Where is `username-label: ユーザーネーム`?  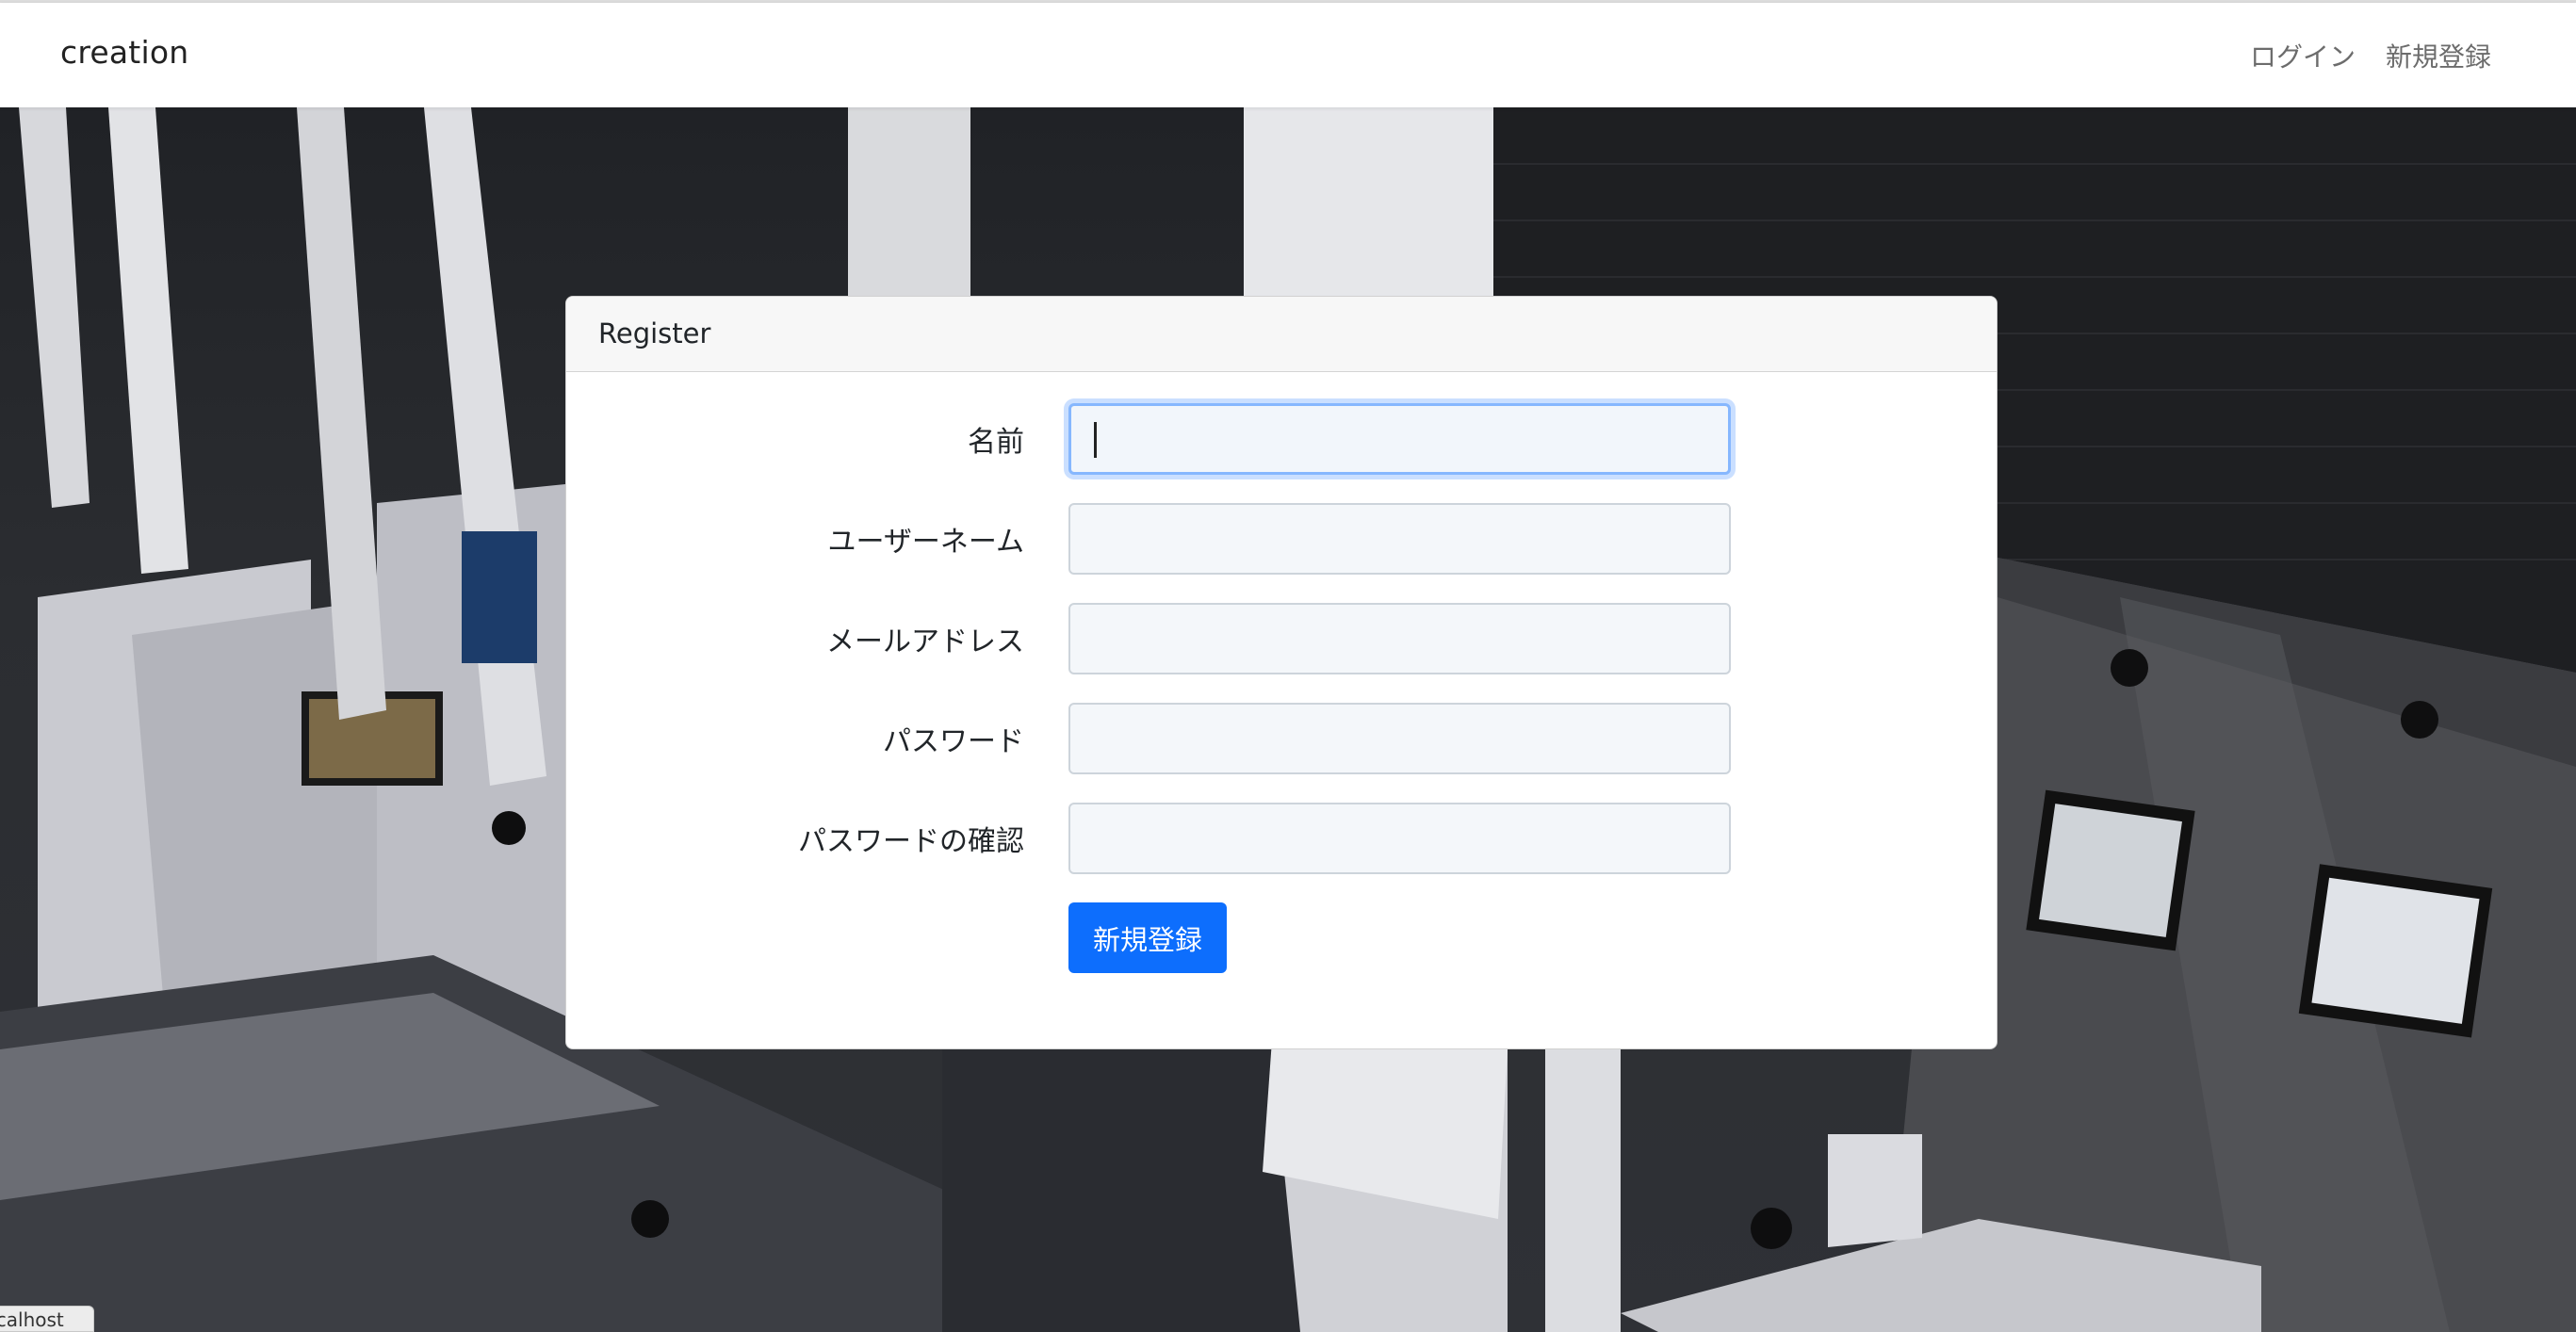 username-label: ユーザーネーム is located at coordinates (926, 542).